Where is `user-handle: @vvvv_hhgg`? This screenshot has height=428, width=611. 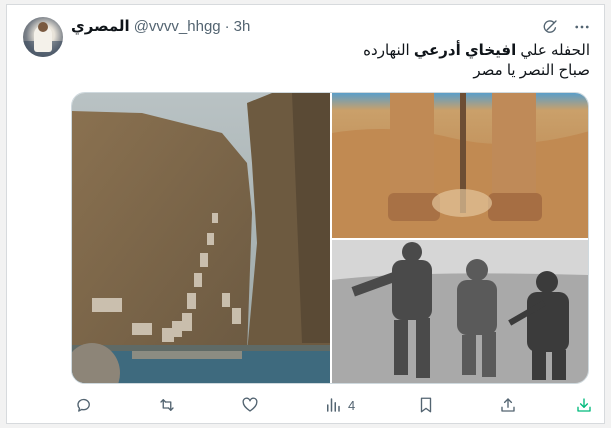 user-handle: @vvvv_hhgg is located at coordinates (177, 26).